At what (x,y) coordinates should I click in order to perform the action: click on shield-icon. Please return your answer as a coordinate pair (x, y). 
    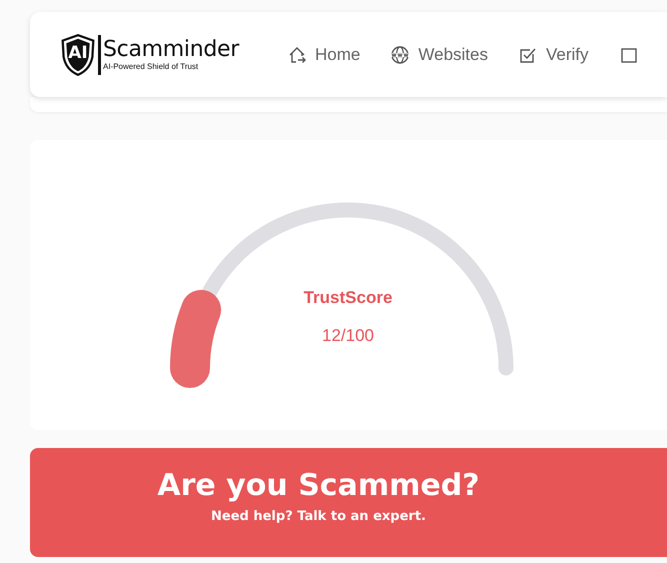
    Looking at the image, I should click on (78, 54).